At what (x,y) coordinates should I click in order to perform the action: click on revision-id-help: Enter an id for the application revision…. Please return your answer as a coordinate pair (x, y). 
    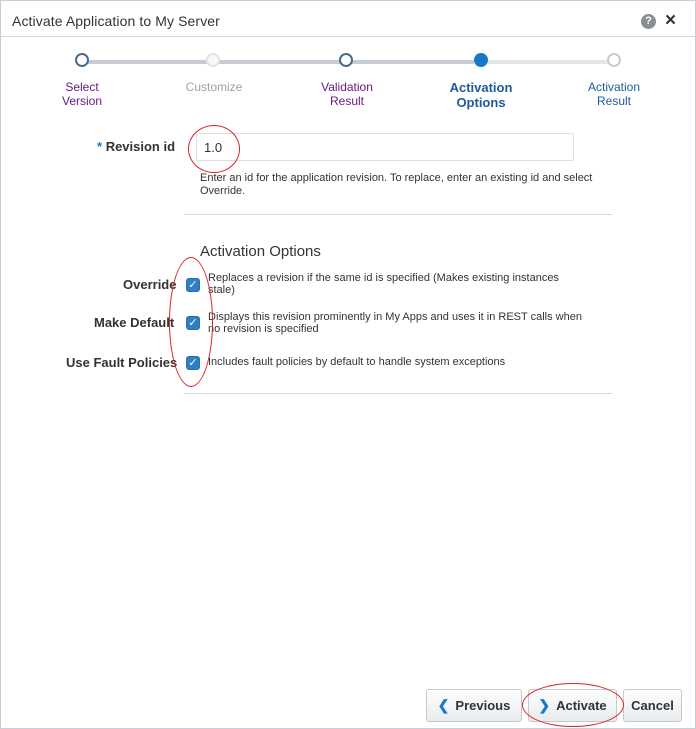
    Looking at the image, I should click on (396, 184).